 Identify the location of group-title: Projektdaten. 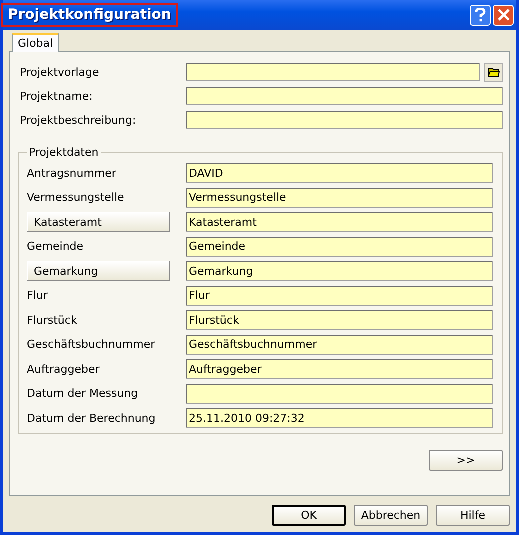
(64, 152).